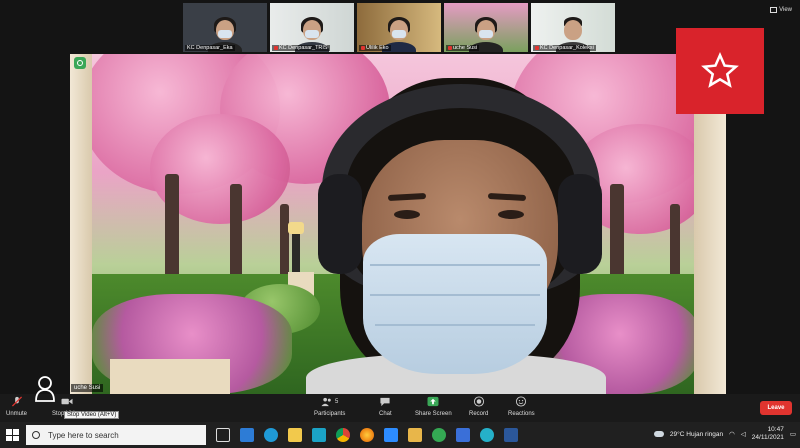 The image size is (800, 448). What do you see at coordinates (391, 435) in the screenshot?
I see `zoom-app-icon` at bounding box center [391, 435].